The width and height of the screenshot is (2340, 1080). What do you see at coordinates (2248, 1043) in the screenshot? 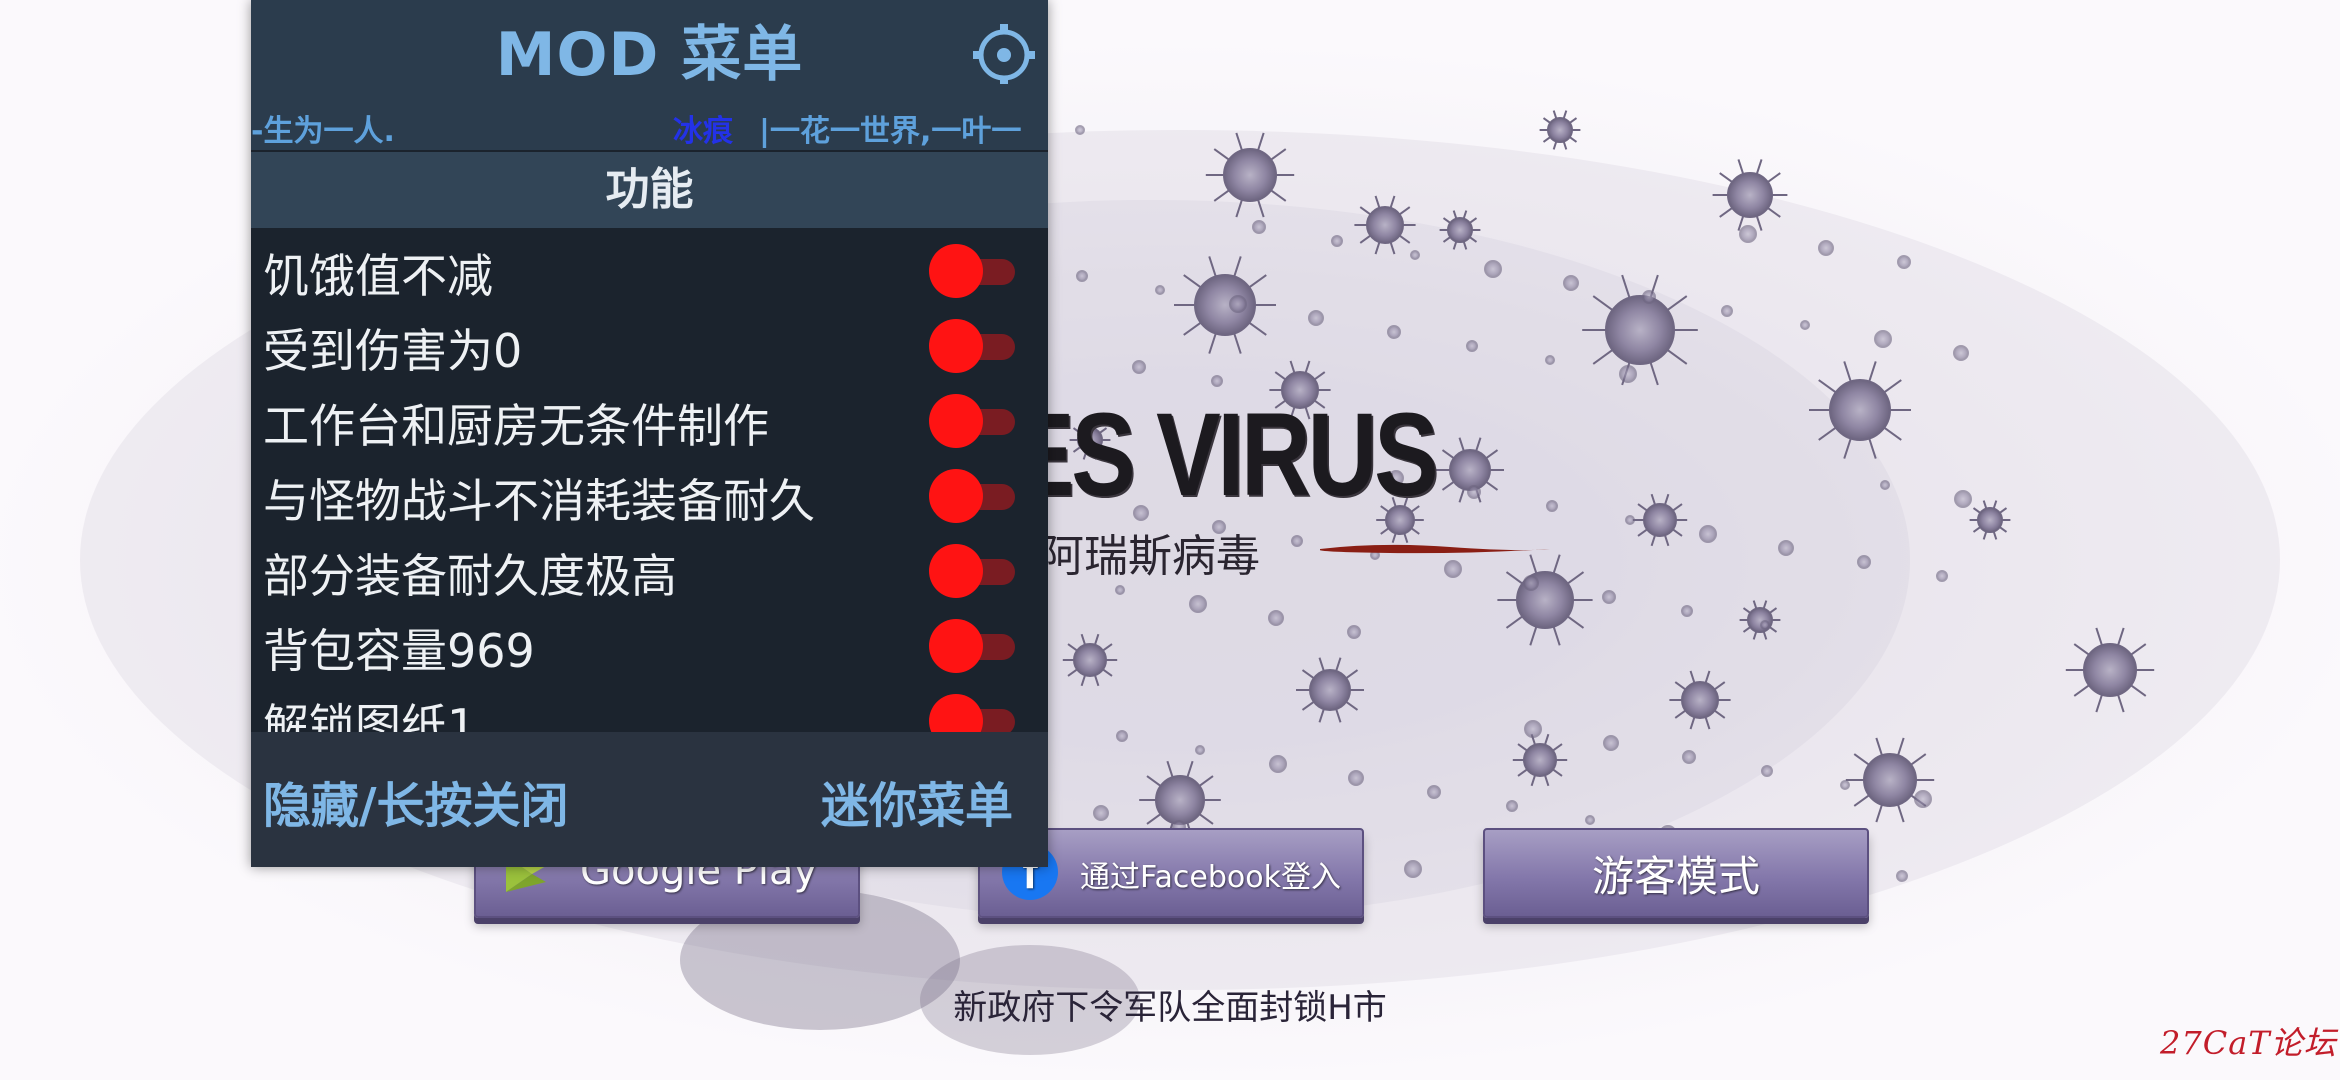
I see `forum-watermark: 27CaT论坛` at bounding box center [2248, 1043].